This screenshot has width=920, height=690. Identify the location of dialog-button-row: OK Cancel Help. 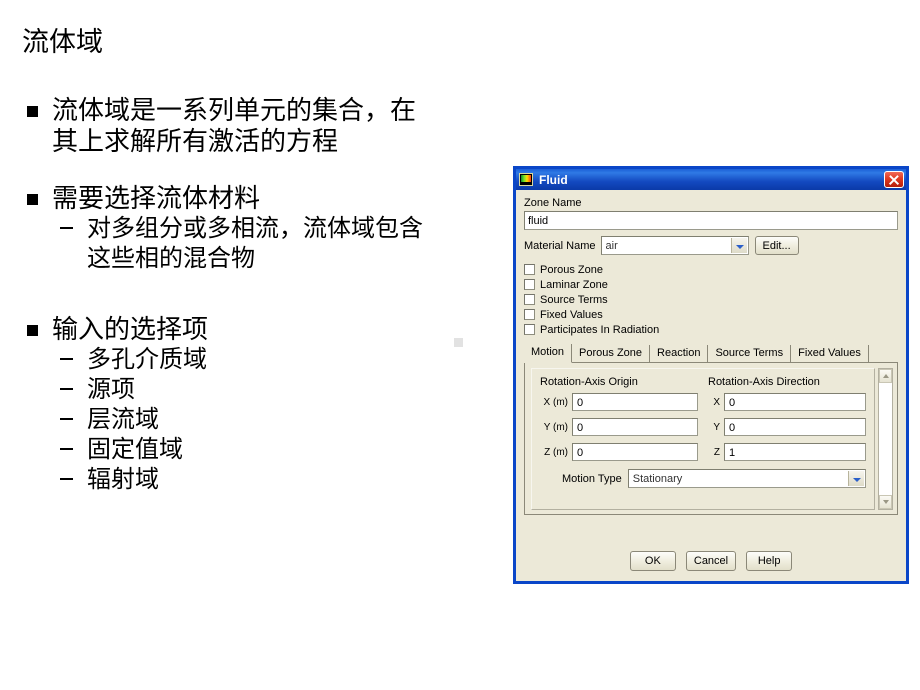
(711, 561).